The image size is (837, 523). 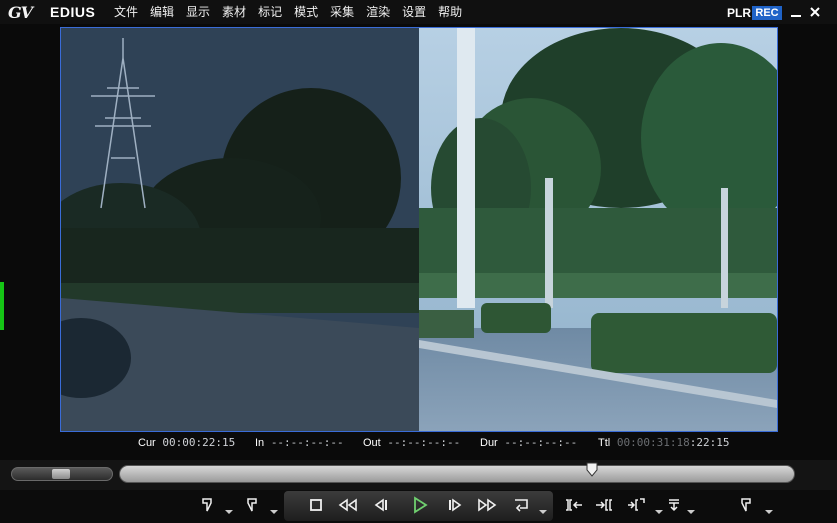 I want to click on cur-timecode: Cur 00:00:22:15, so click(x=187, y=442).